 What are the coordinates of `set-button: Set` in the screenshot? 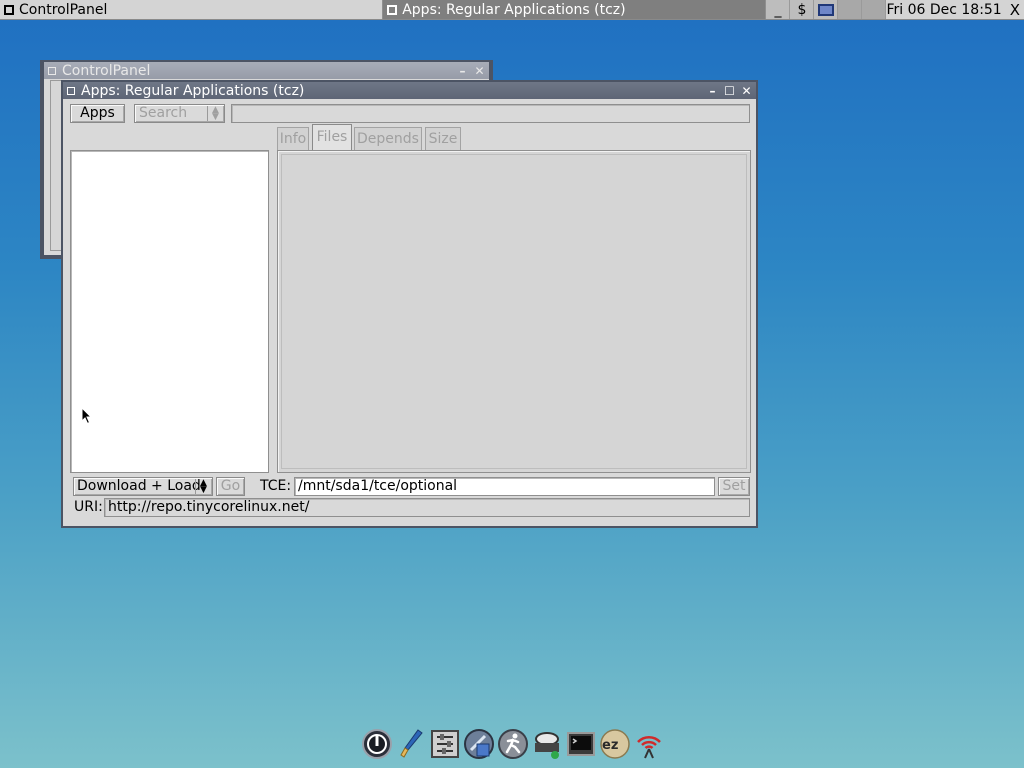 It's located at (734, 486).